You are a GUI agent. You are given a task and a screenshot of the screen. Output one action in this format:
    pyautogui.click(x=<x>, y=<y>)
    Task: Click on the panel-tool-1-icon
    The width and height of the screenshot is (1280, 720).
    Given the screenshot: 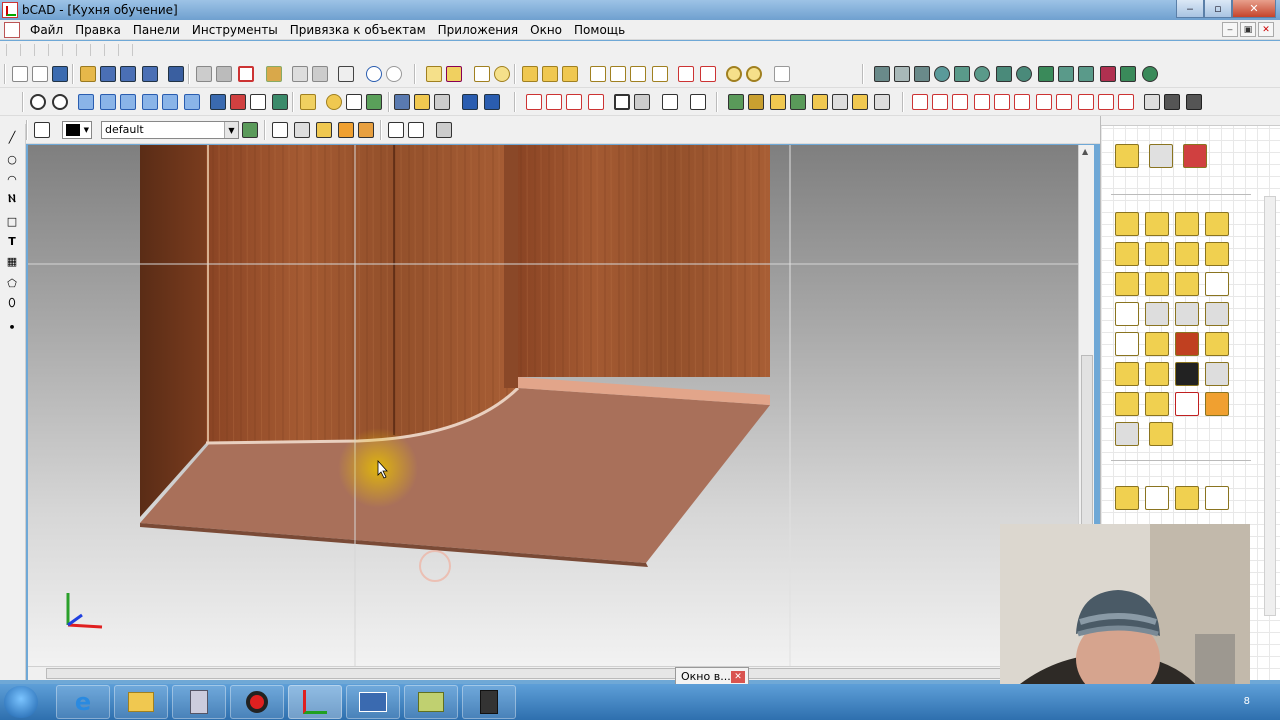 What is the action you would take?
    pyautogui.click(x=1127, y=224)
    